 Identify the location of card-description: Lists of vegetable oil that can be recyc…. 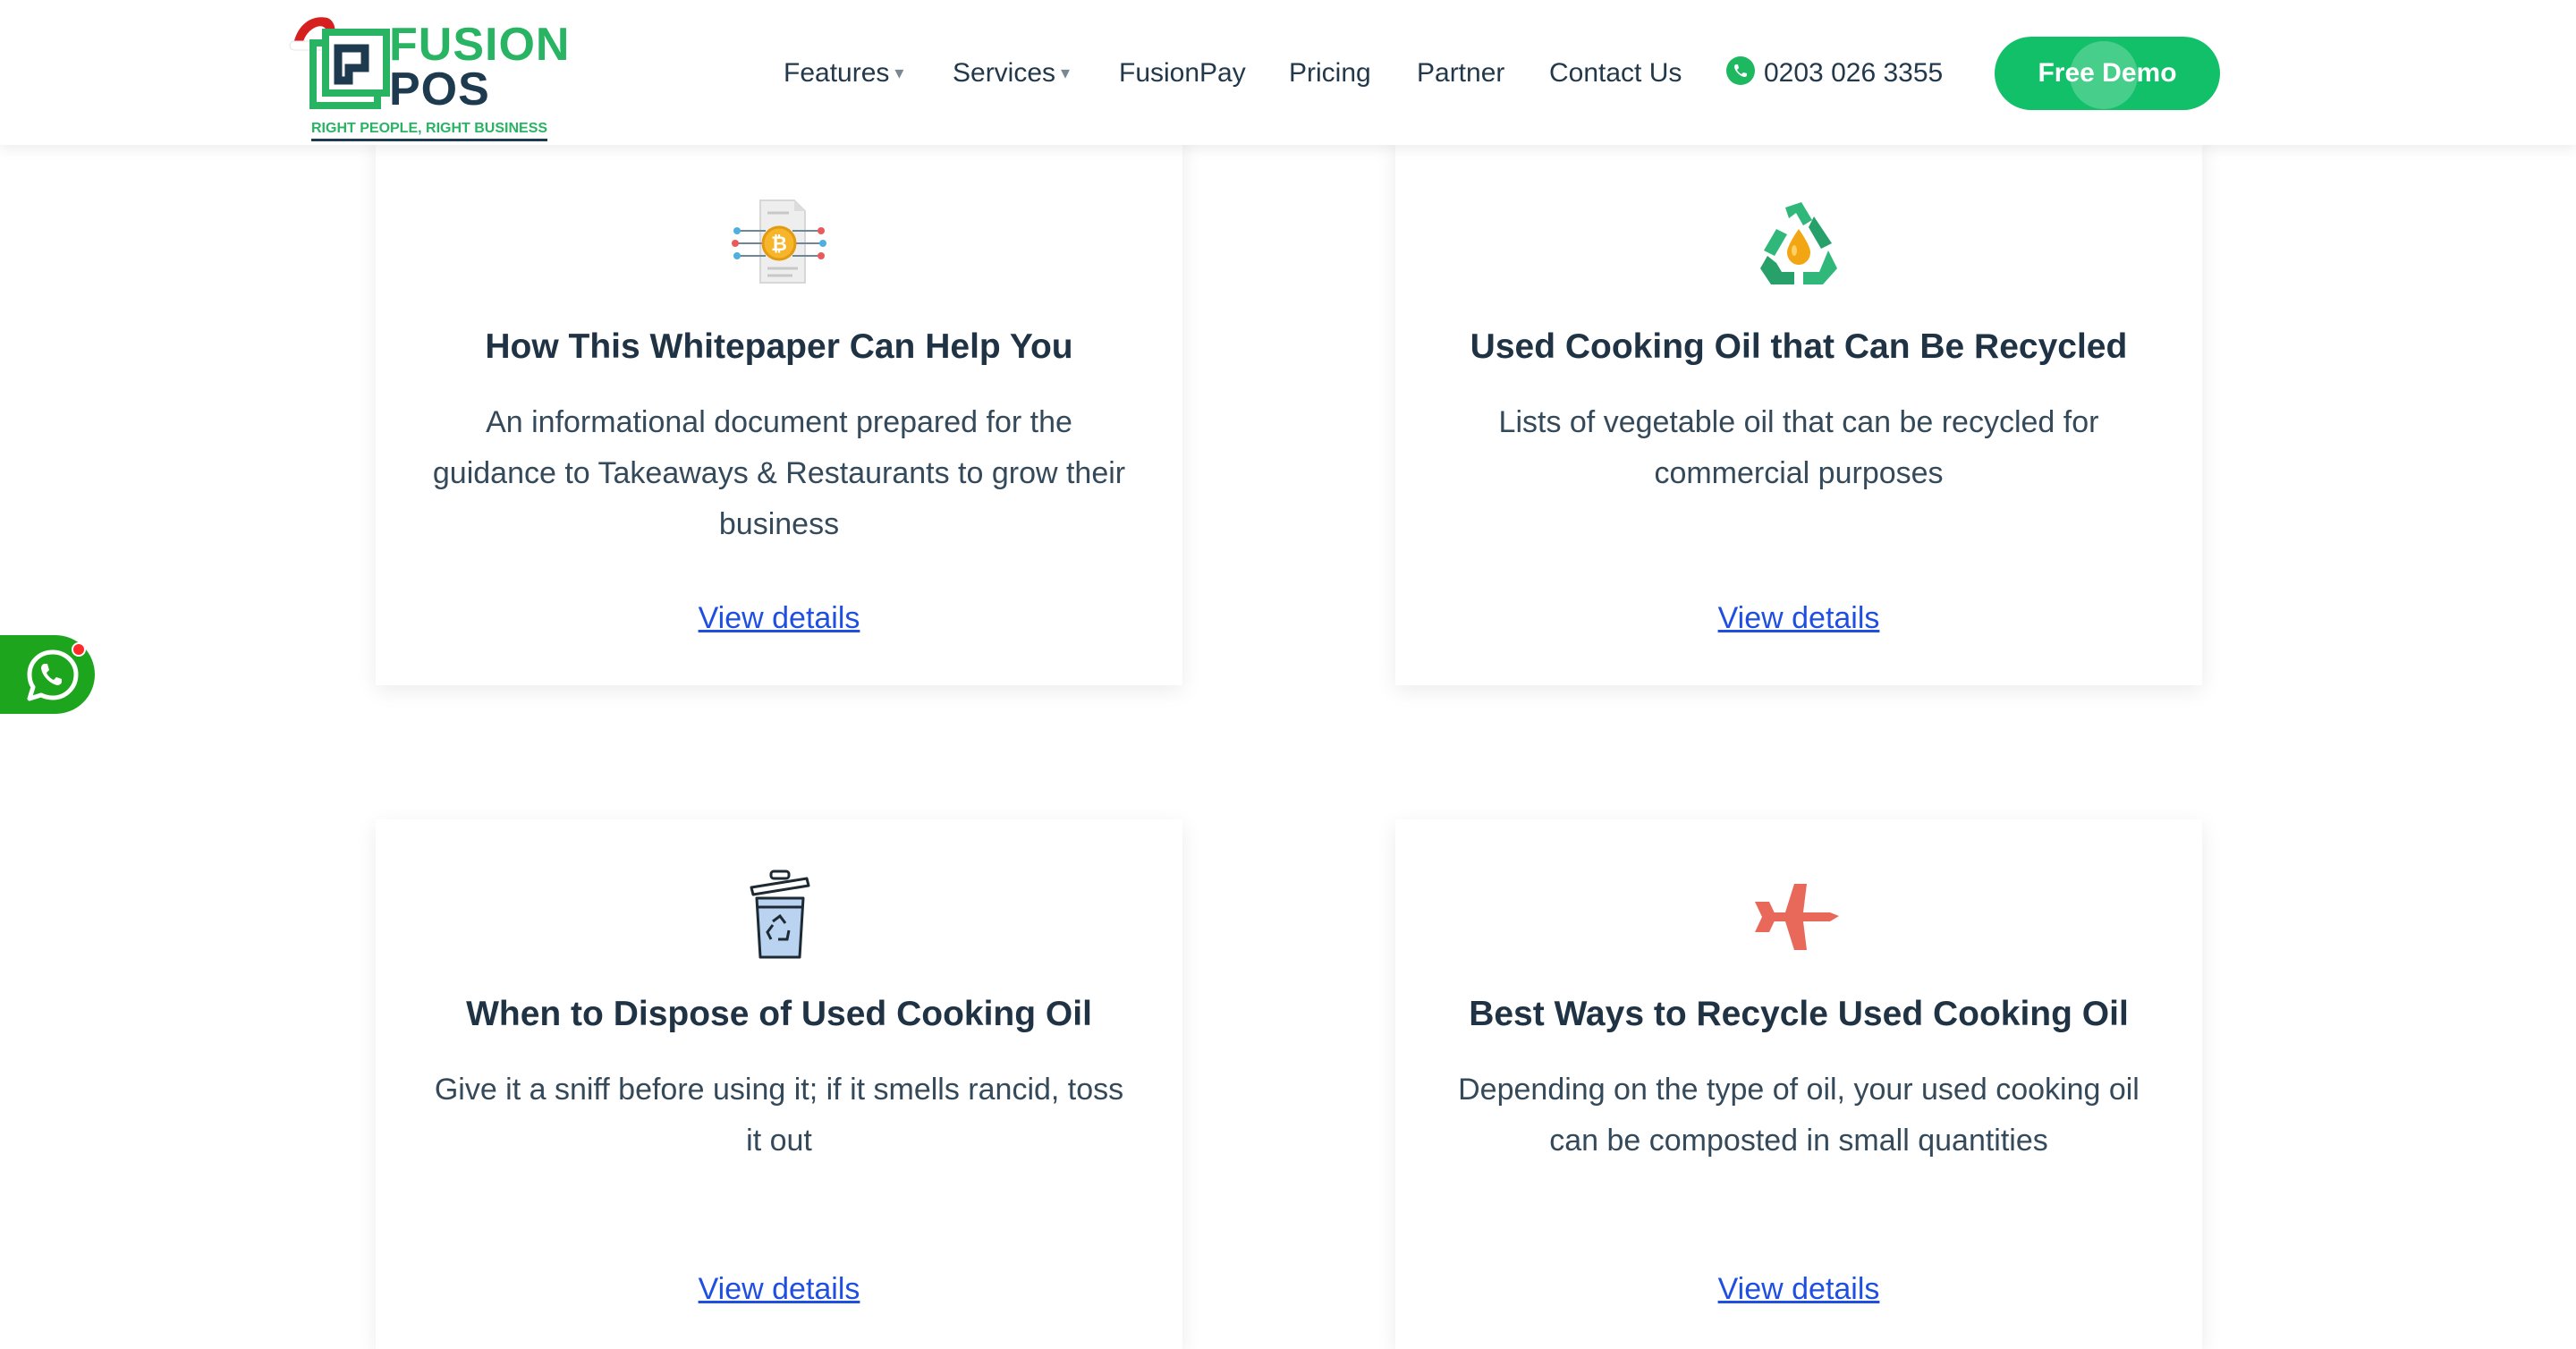
(1798, 447).